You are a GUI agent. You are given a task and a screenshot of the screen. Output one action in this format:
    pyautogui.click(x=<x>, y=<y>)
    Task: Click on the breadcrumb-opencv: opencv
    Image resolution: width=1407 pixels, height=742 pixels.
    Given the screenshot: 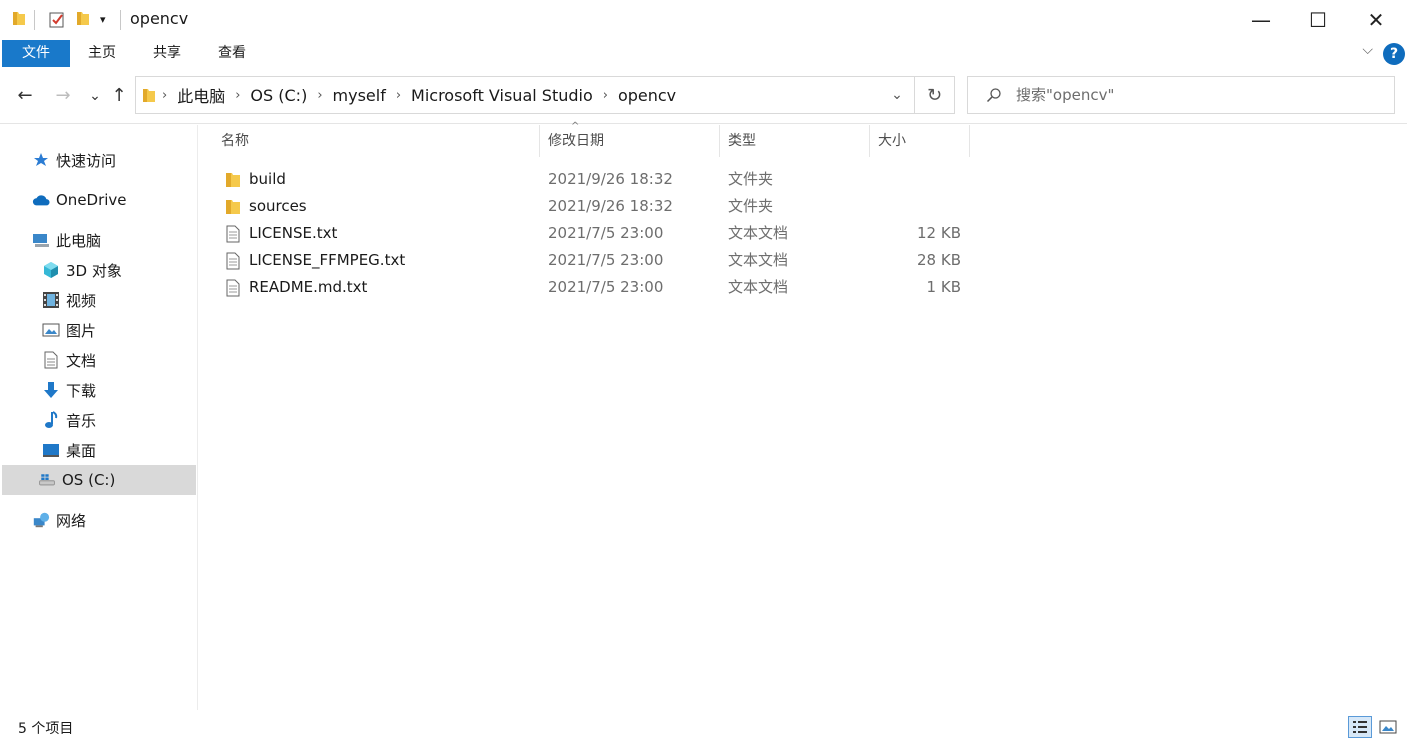 What is the action you would take?
    pyautogui.click(x=647, y=95)
    